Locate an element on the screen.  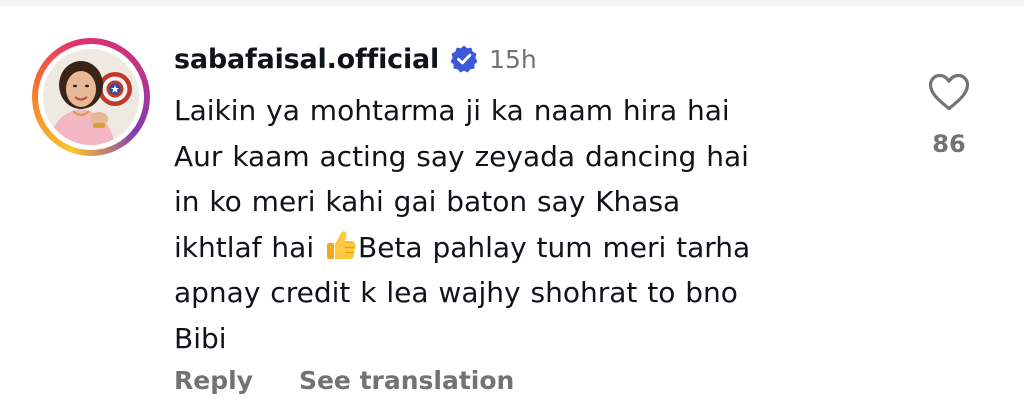
heart-outline-icon is located at coordinates (949, 92).